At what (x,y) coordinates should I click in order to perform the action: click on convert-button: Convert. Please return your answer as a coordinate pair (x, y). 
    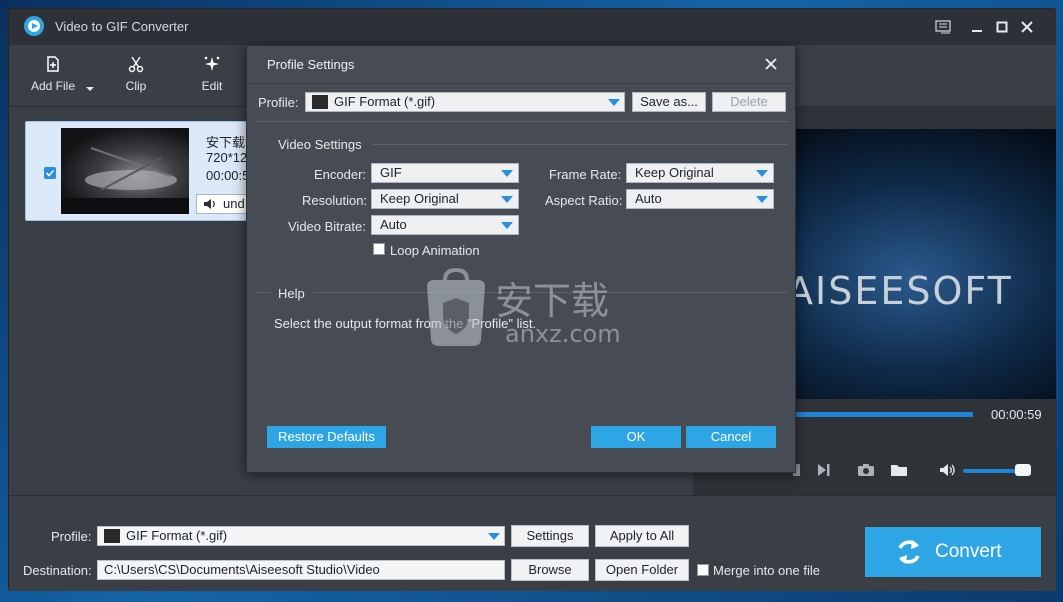
    Looking at the image, I should click on (953, 552).